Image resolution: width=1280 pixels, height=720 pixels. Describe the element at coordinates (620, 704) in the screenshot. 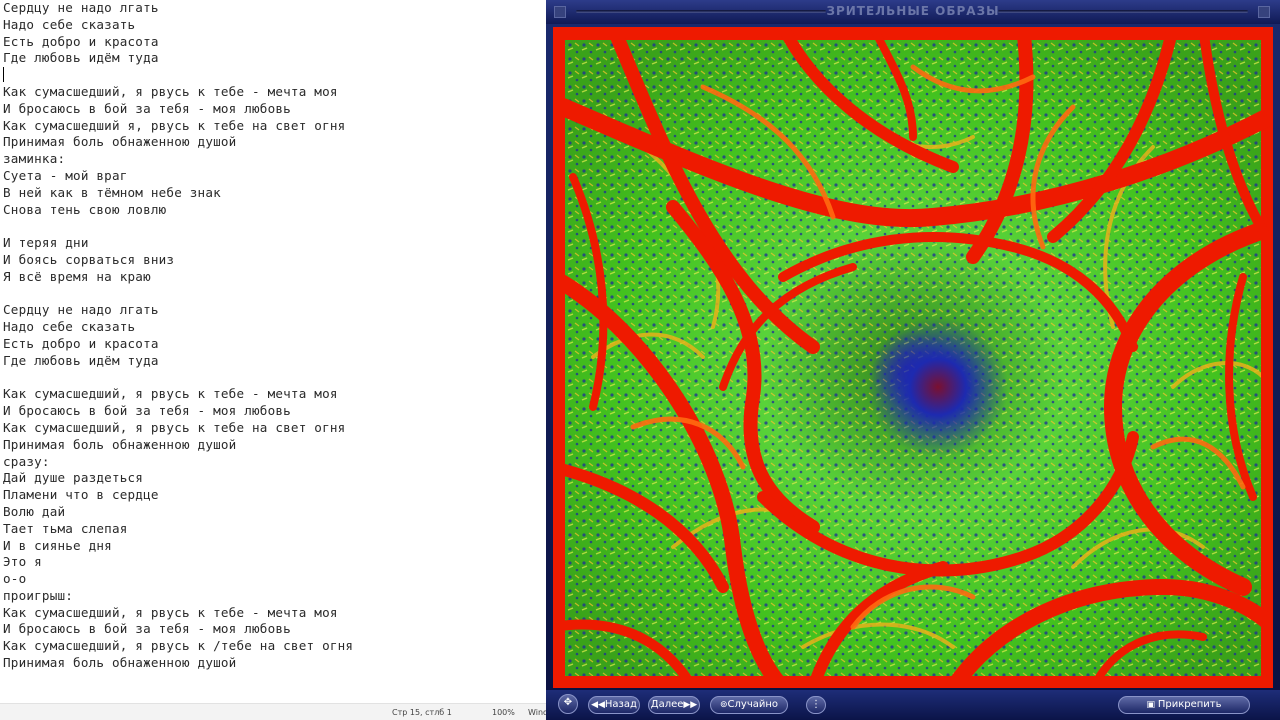

I see `back-button-label: Назад` at that location.